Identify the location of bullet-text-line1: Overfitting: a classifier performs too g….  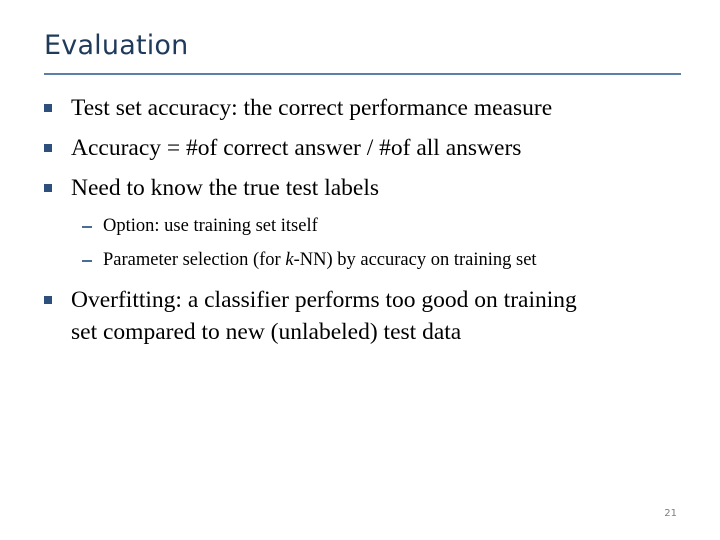
(324, 300).